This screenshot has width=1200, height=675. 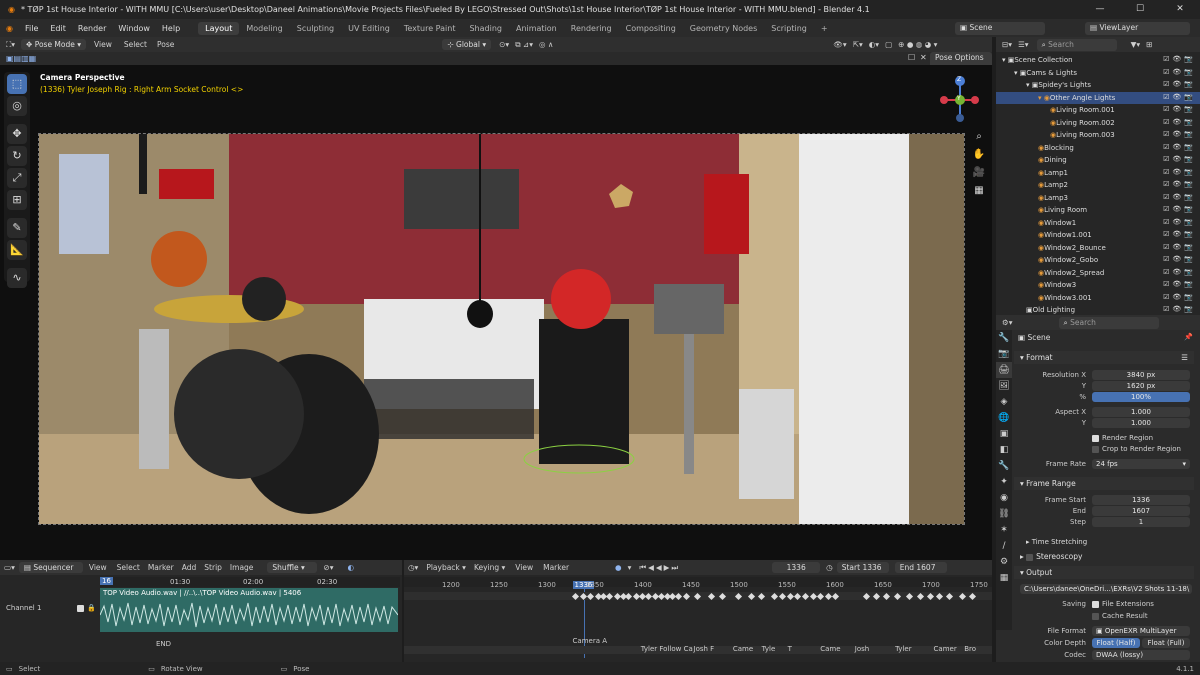 What do you see at coordinates (1004, 338) in the screenshot?
I see `tool-tab-icon: 🔧` at bounding box center [1004, 338].